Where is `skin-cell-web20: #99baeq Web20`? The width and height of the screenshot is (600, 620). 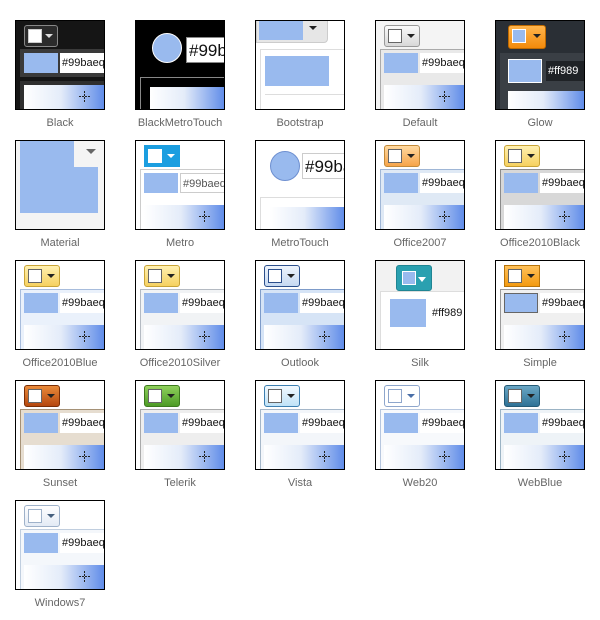
skin-cell-web20: #99baeq Web20 is located at coordinates (415, 439).